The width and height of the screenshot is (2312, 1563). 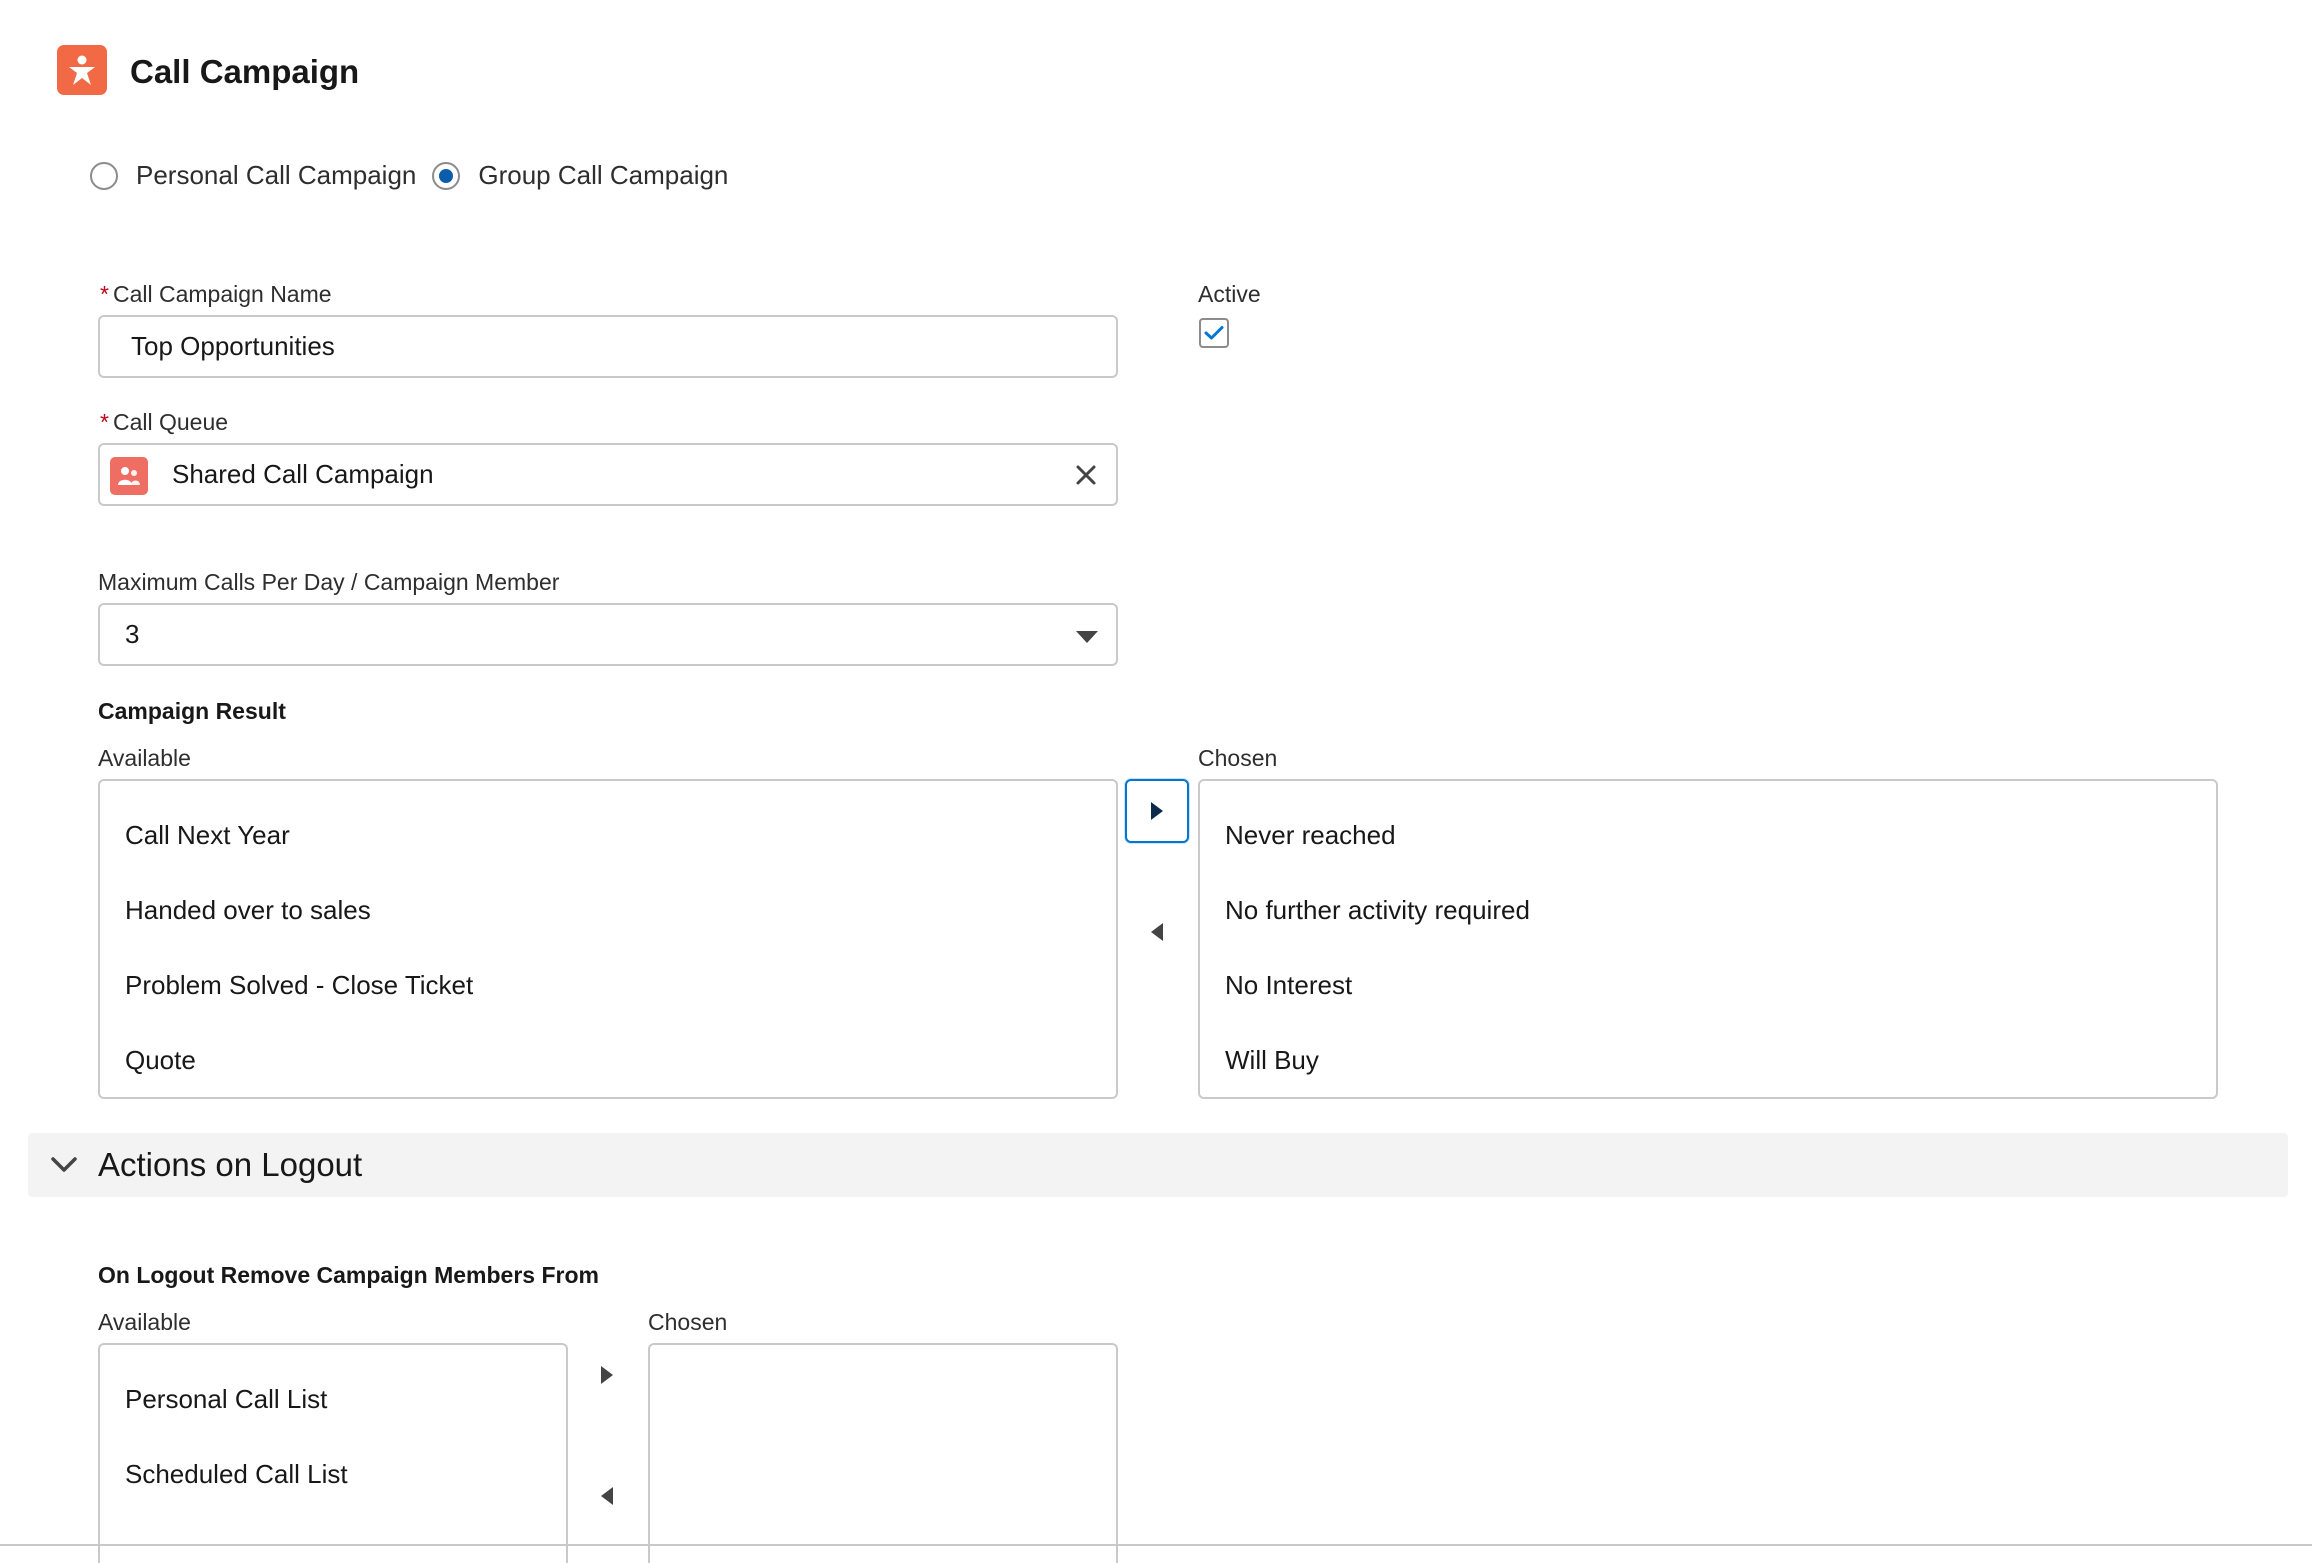 I want to click on page-title: Call Campaign, so click(x=245, y=71).